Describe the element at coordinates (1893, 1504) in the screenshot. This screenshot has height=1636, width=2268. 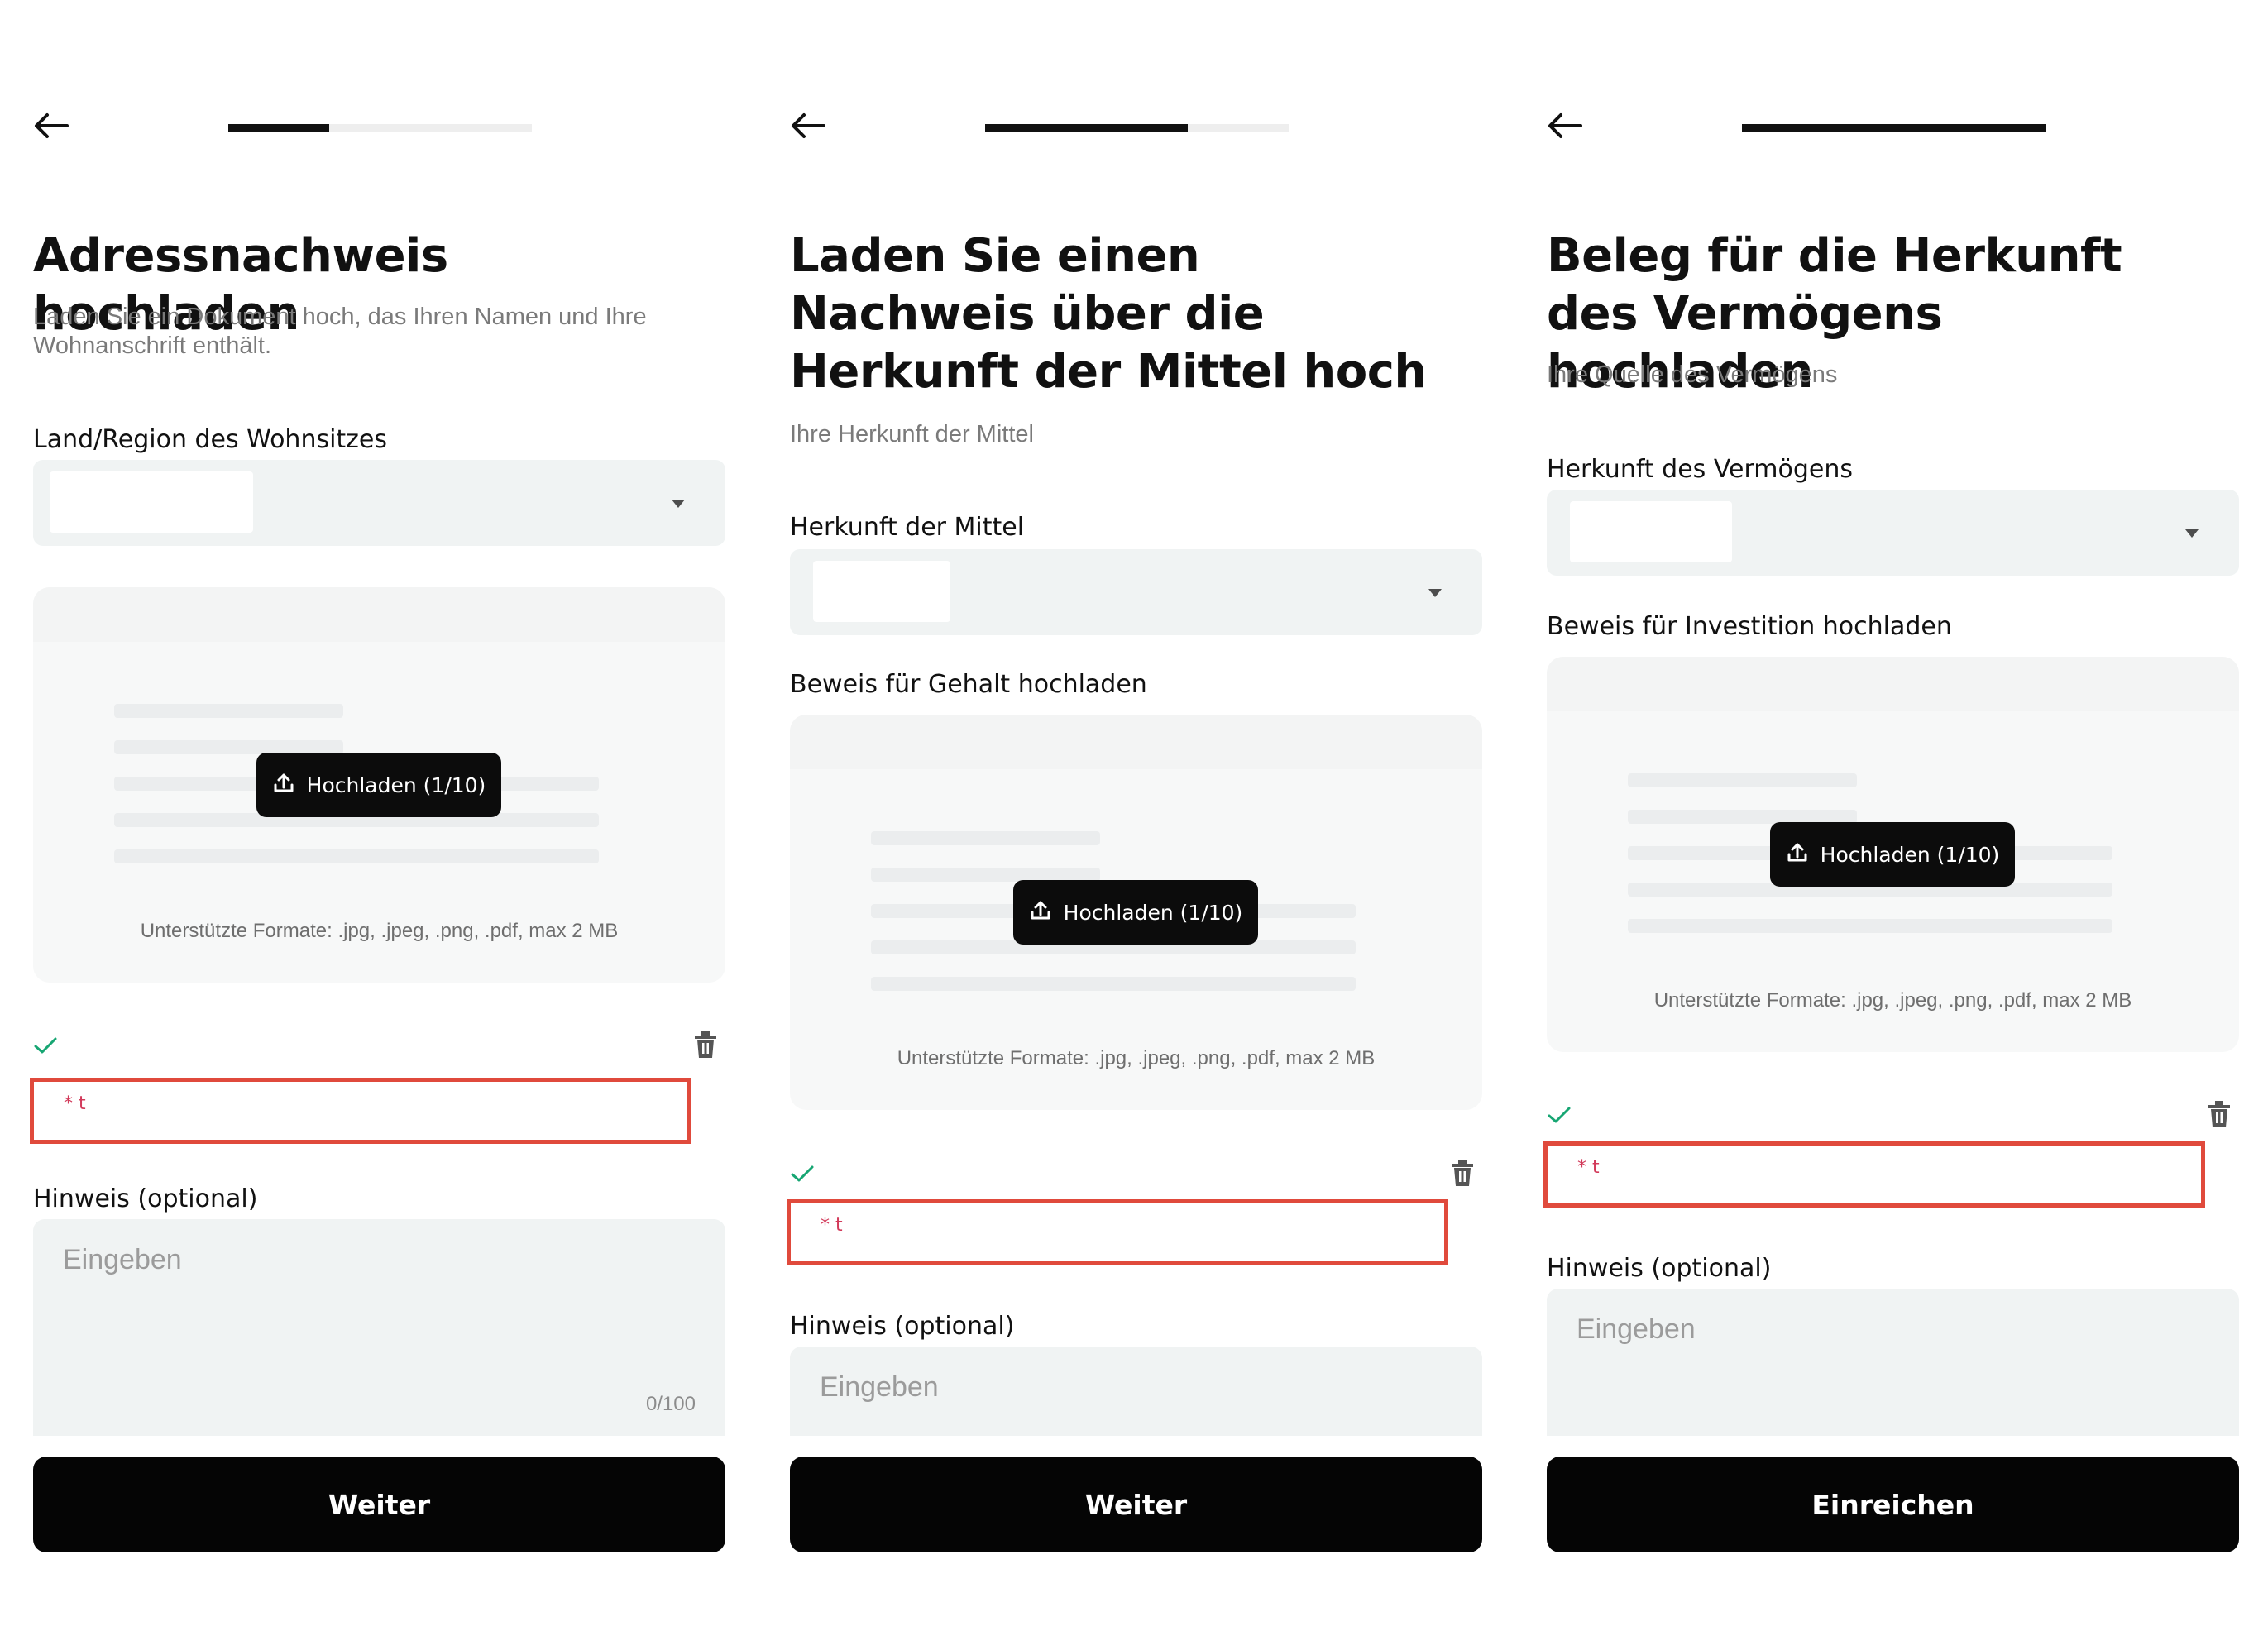
I see `submit-button: Einreichen` at that location.